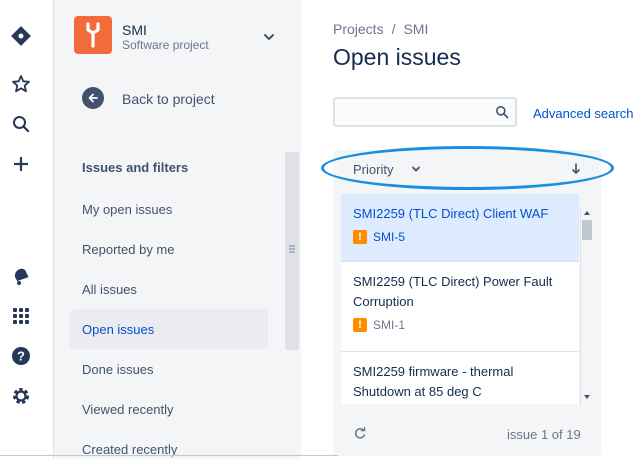 The height and width of the screenshot is (459, 633). I want to click on project-avatar, so click(93, 35).